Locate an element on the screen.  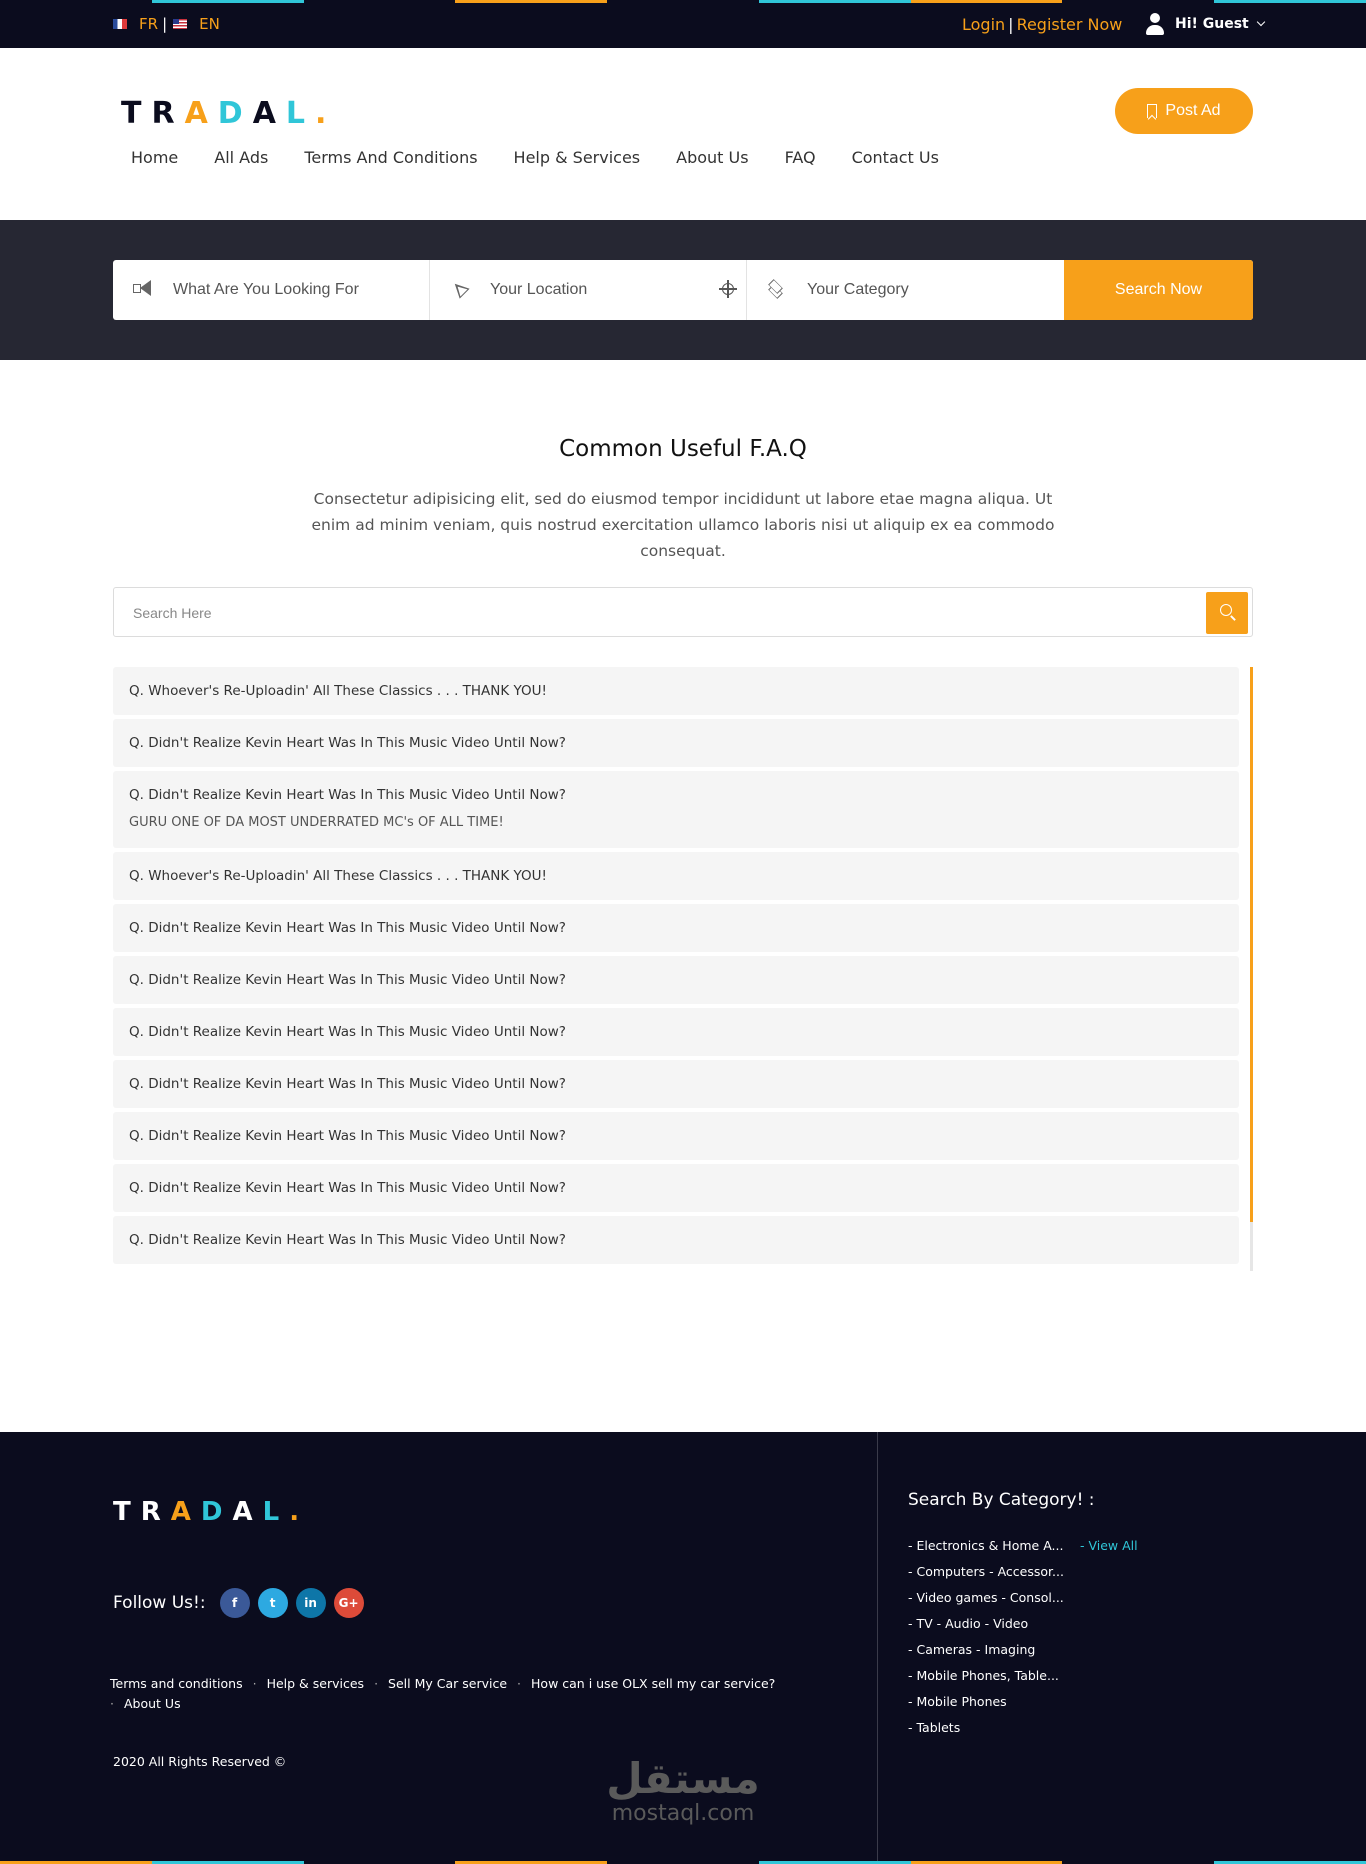
search-now-button: Search Now is located at coordinates (1158, 290).